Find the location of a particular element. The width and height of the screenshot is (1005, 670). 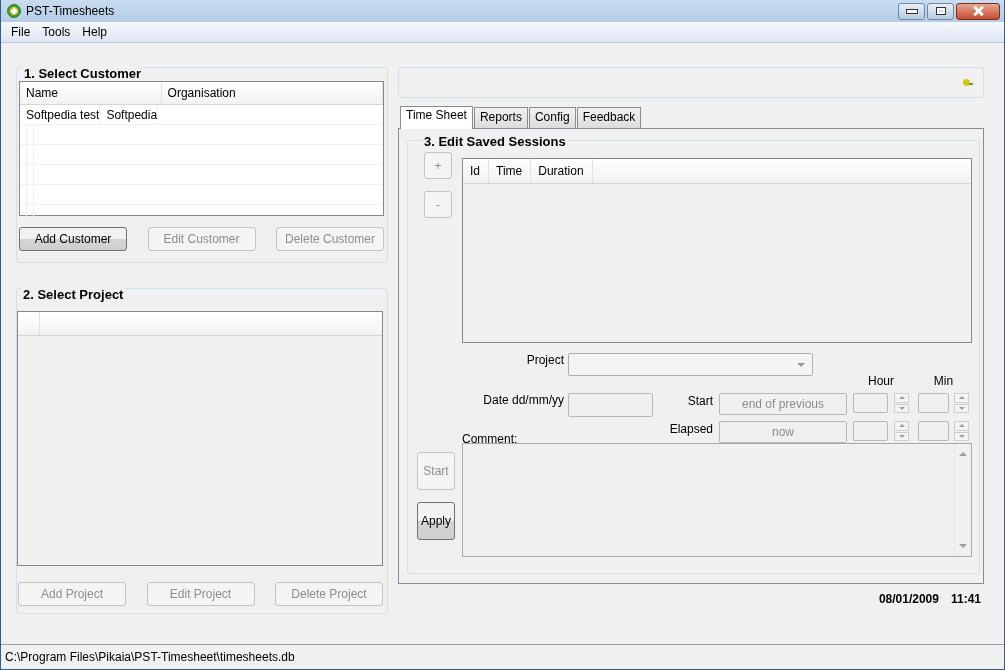

column-header: Time is located at coordinates (510, 171).